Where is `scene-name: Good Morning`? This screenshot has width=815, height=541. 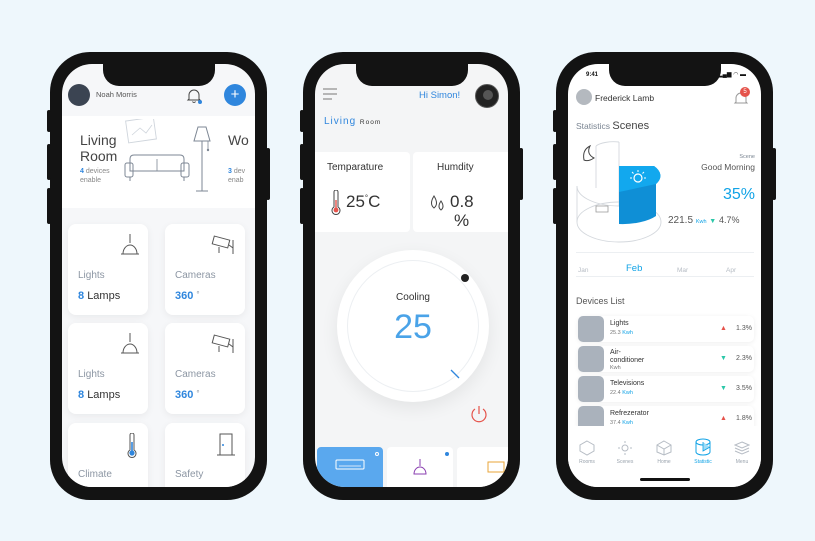
scene-name: Good Morning is located at coordinates (728, 167).